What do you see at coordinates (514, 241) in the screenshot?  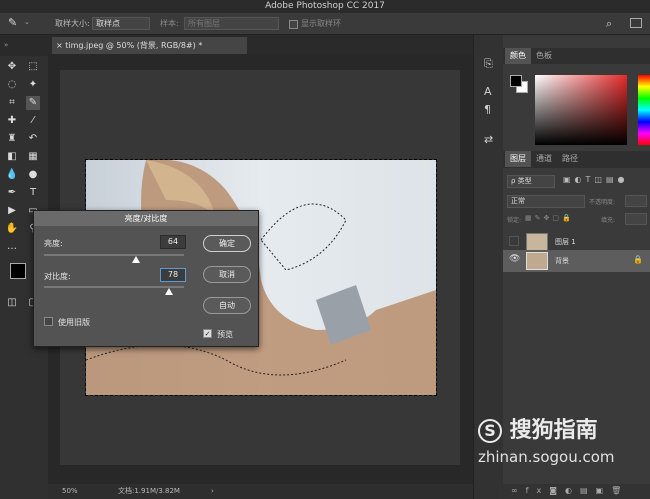 I see `layer-visibility-toggle` at bounding box center [514, 241].